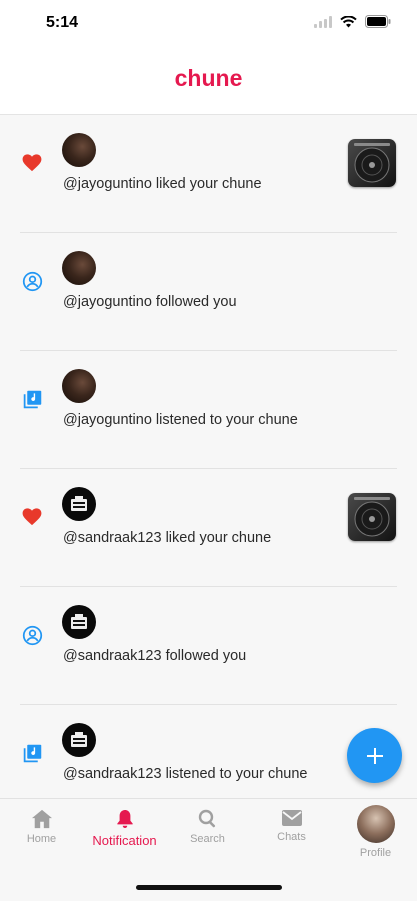 Image resolution: width=417 pixels, height=901 pixels. Describe the element at coordinates (375, 853) in the screenshot. I see `nav-profile-label: Profile` at that location.